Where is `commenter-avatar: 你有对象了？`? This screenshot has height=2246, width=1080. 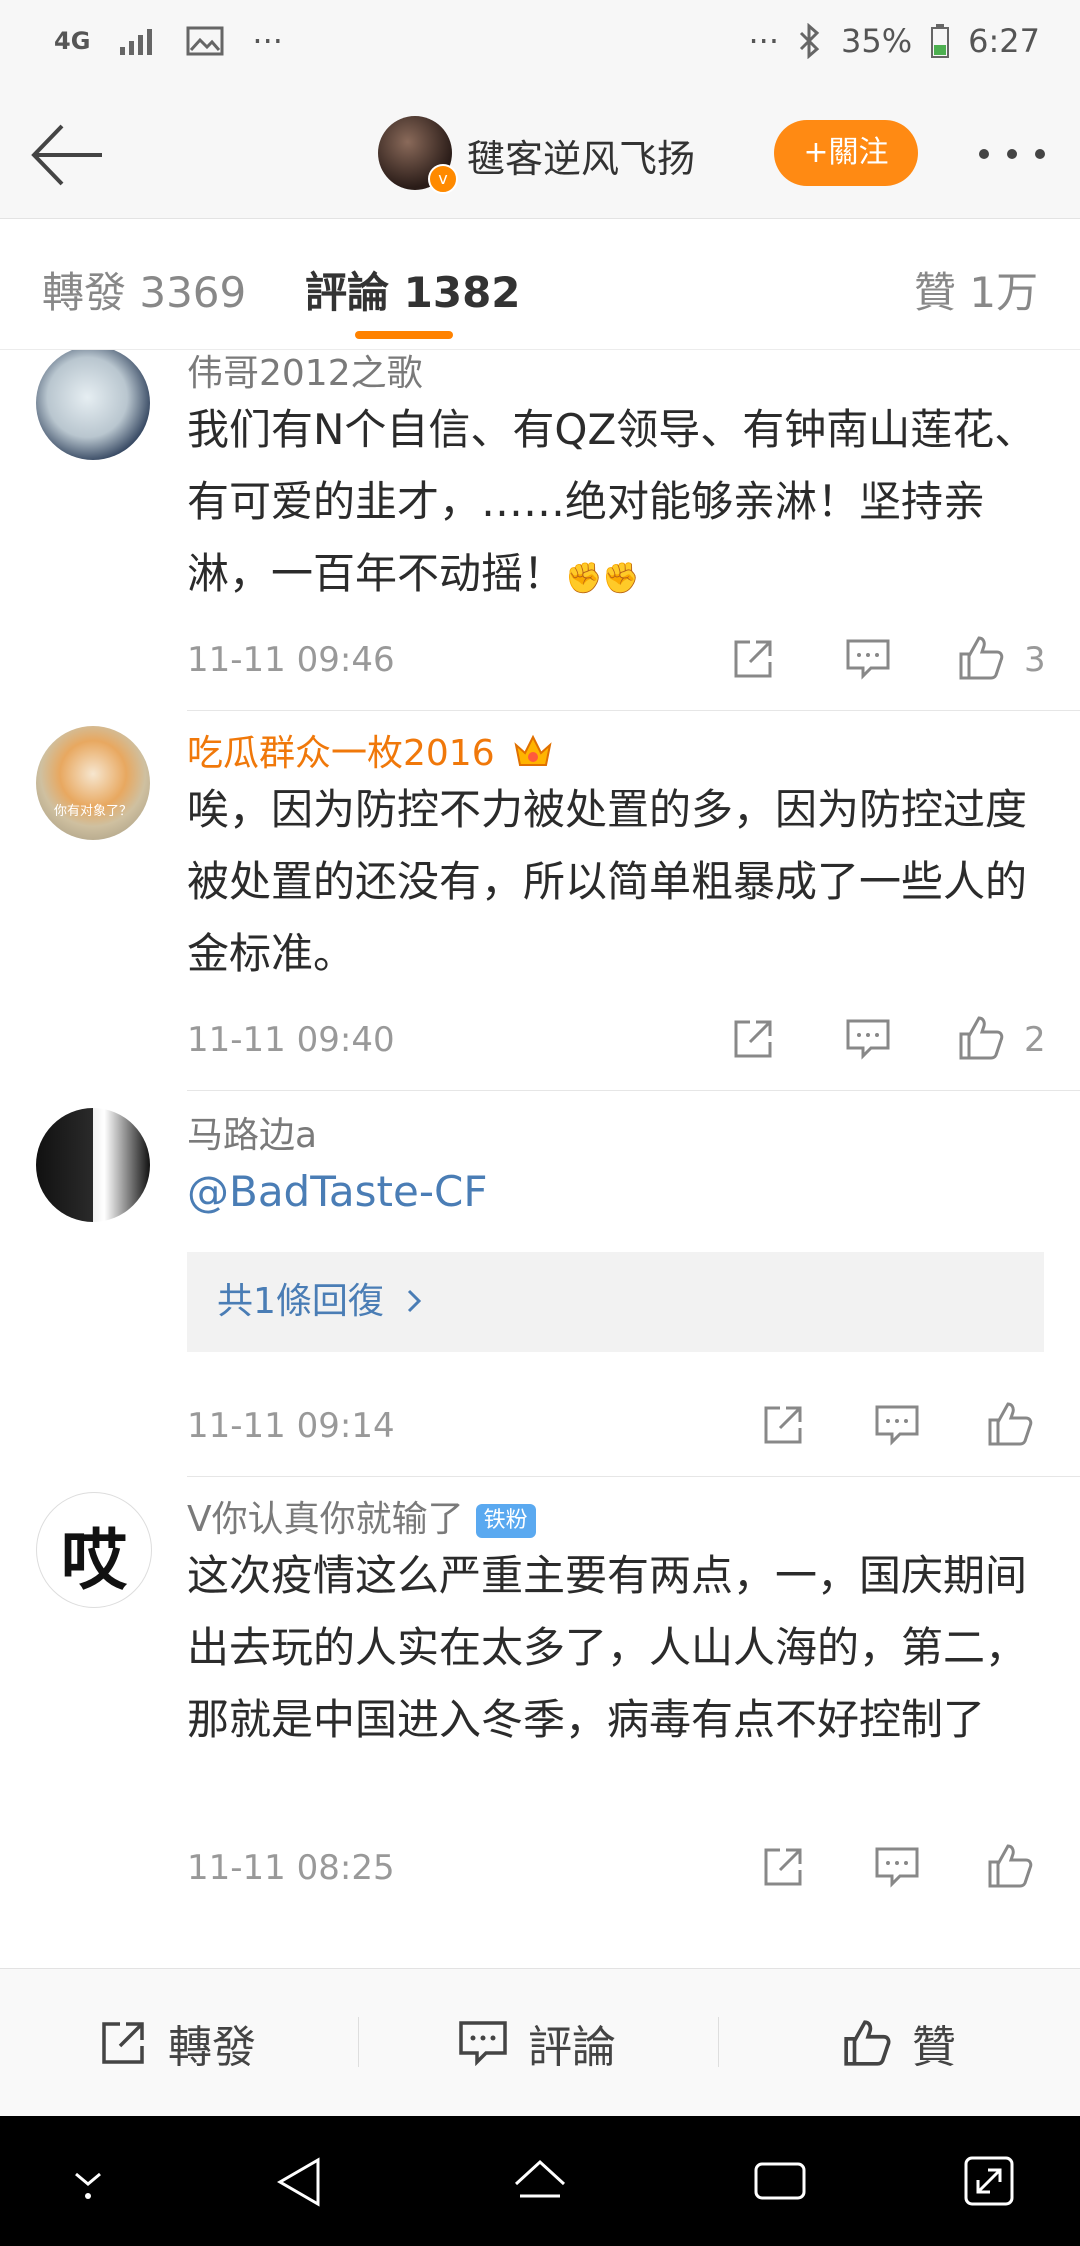
commenter-avatar: 你有对象了？ is located at coordinates (93, 783).